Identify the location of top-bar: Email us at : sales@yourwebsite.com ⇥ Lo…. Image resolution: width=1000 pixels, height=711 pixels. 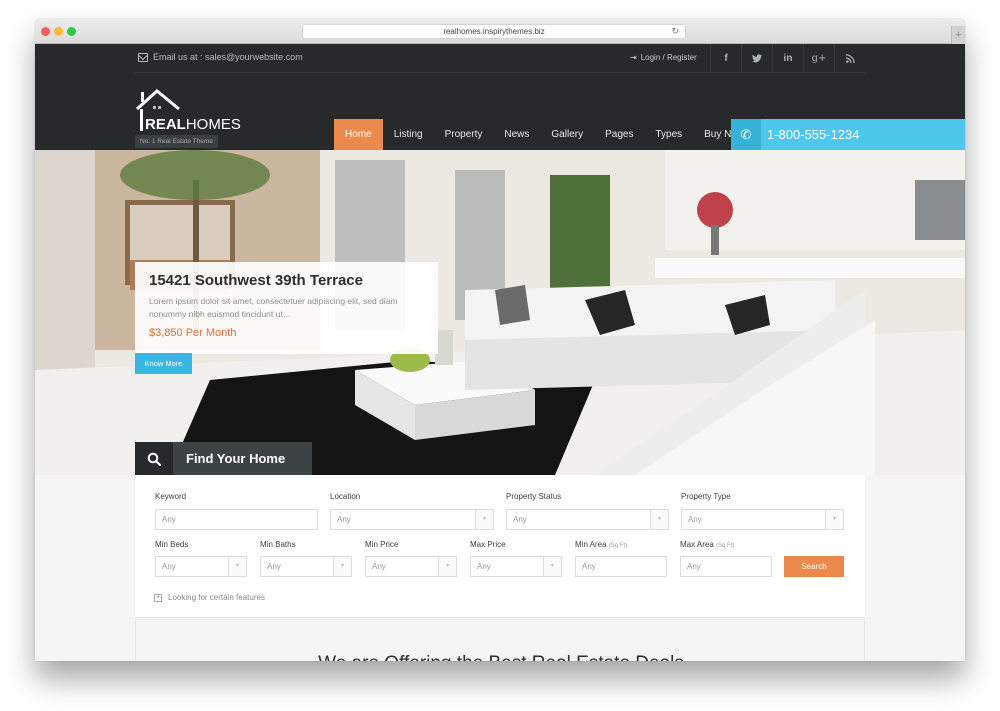
(500, 58).